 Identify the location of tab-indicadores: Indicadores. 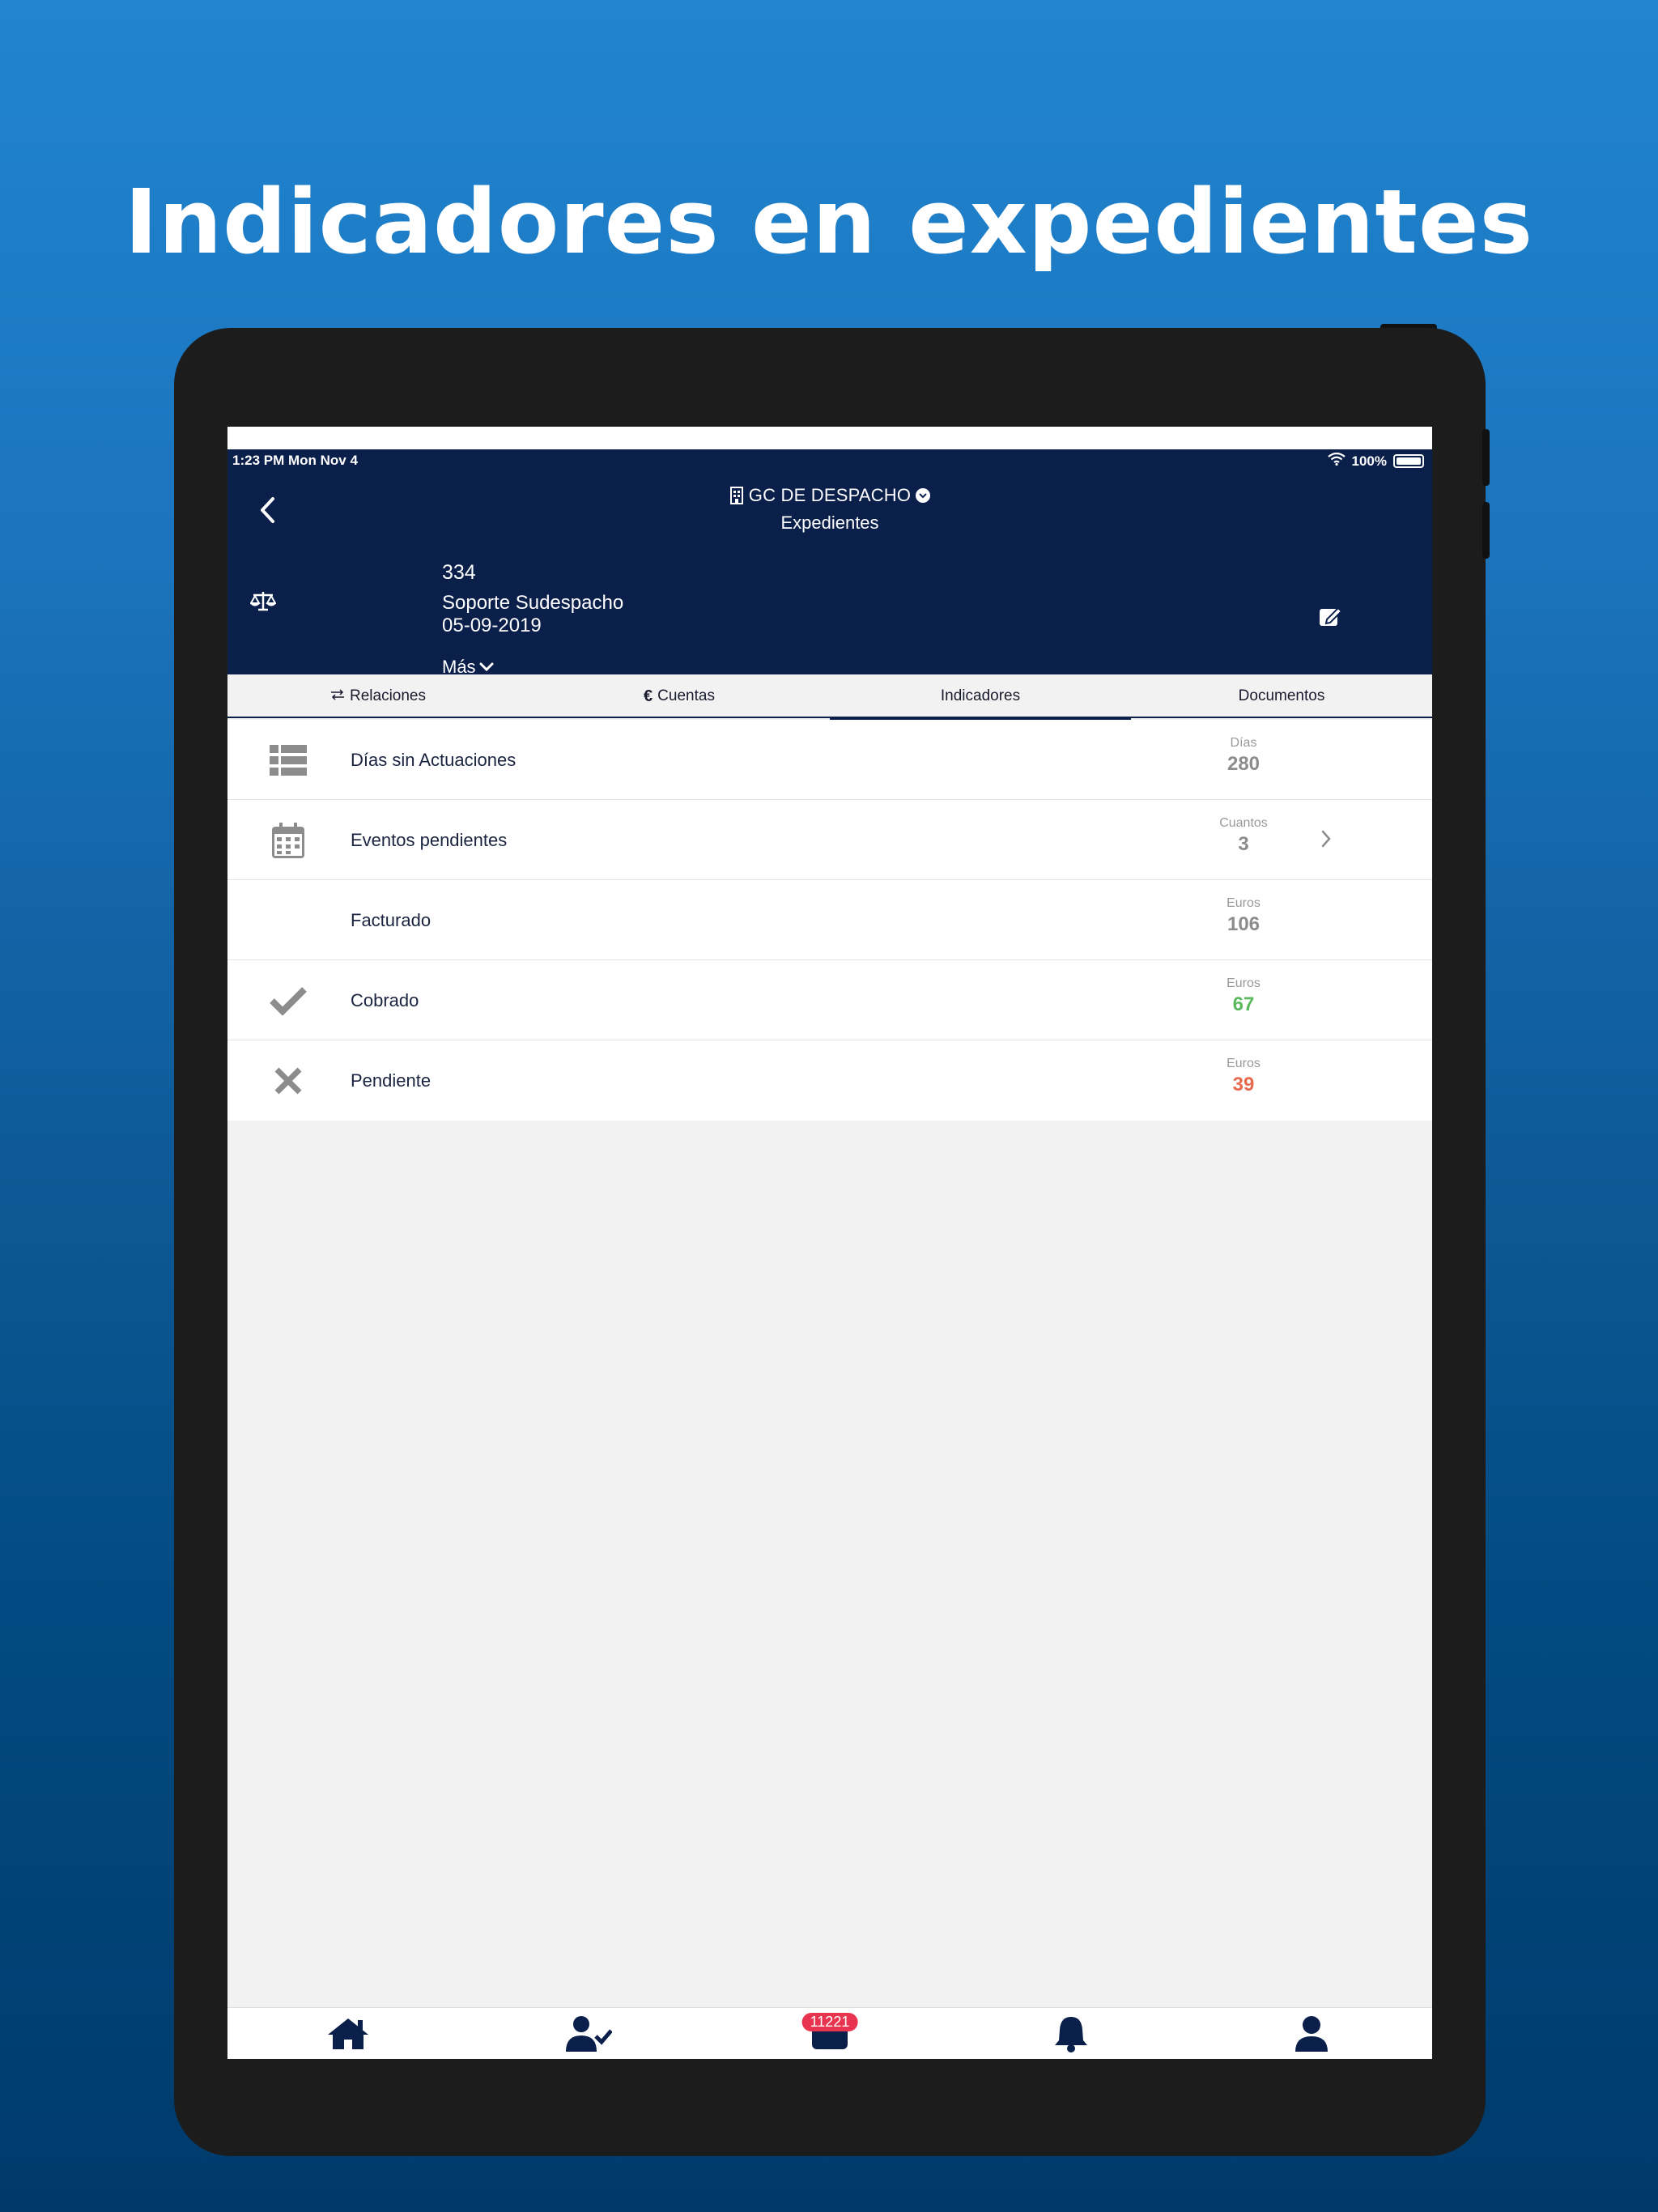
(980, 697).